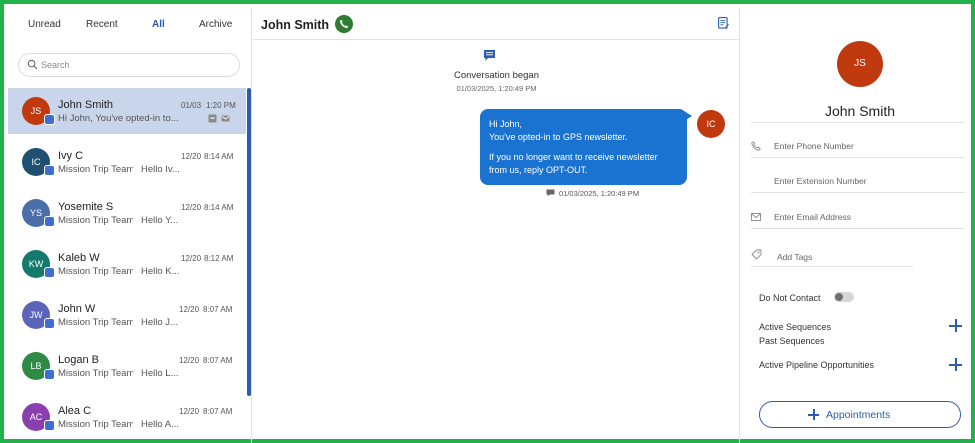  Describe the element at coordinates (32, 64) in the screenshot. I see `search-icon` at that location.